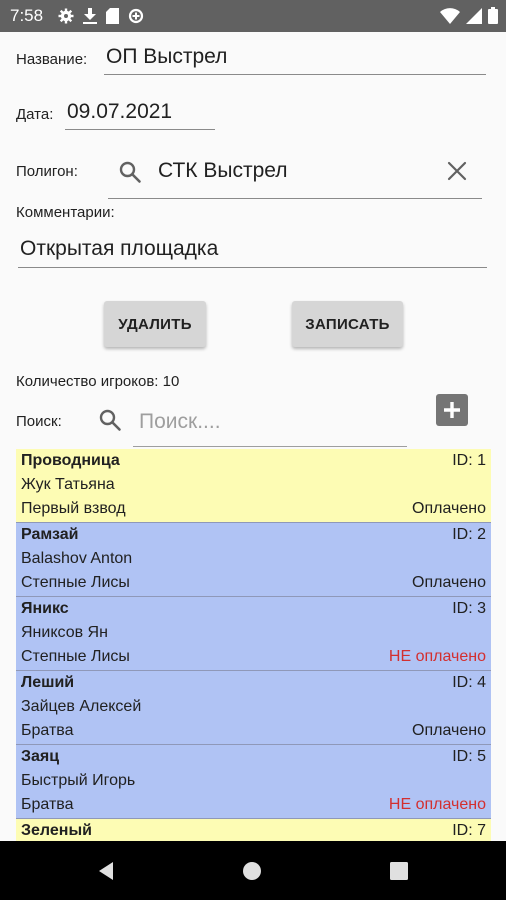  What do you see at coordinates (52, 59) in the screenshot?
I see `name-label: Название:` at bounding box center [52, 59].